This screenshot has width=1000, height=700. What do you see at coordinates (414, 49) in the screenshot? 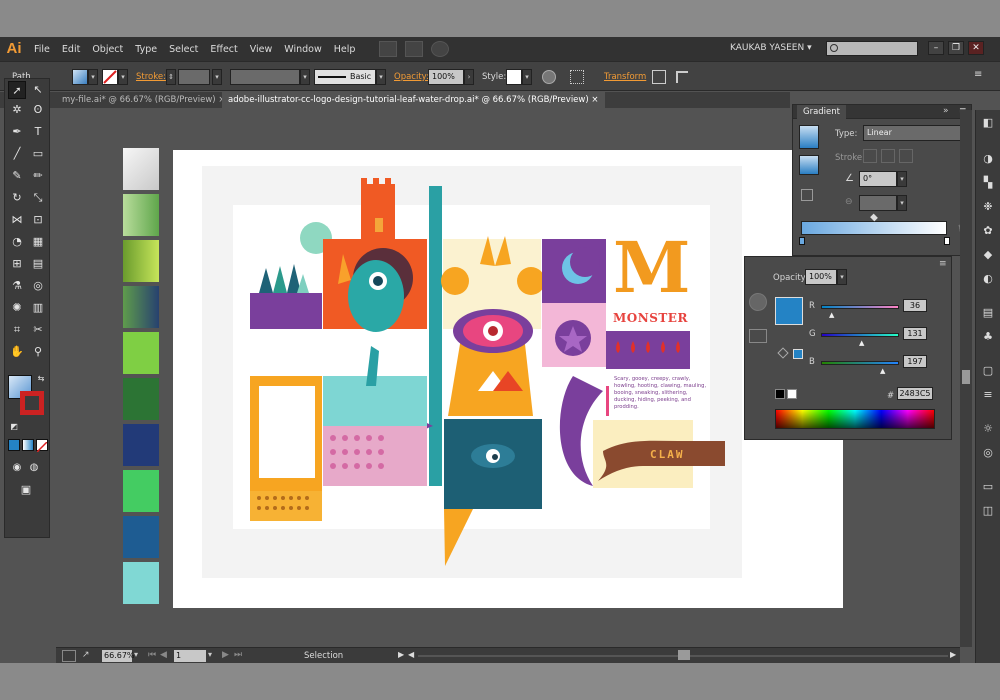
I see `arrange-documents-icon` at bounding box center [414, 49].